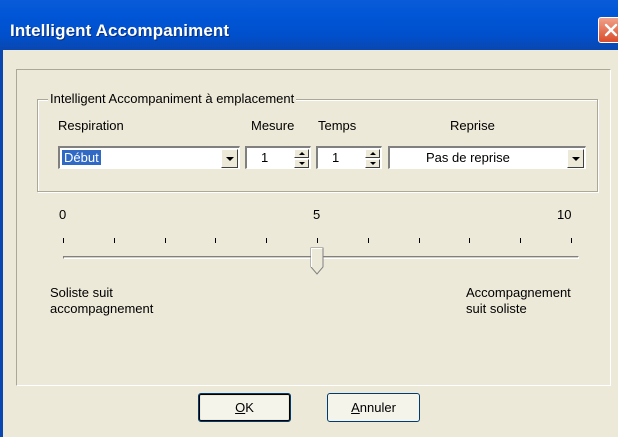 The width and height of the screenshot is (618, 437). Describe the element at coordinates (149, 157) in the screenshot. I see `respiration-dropdown: Début` at that location.